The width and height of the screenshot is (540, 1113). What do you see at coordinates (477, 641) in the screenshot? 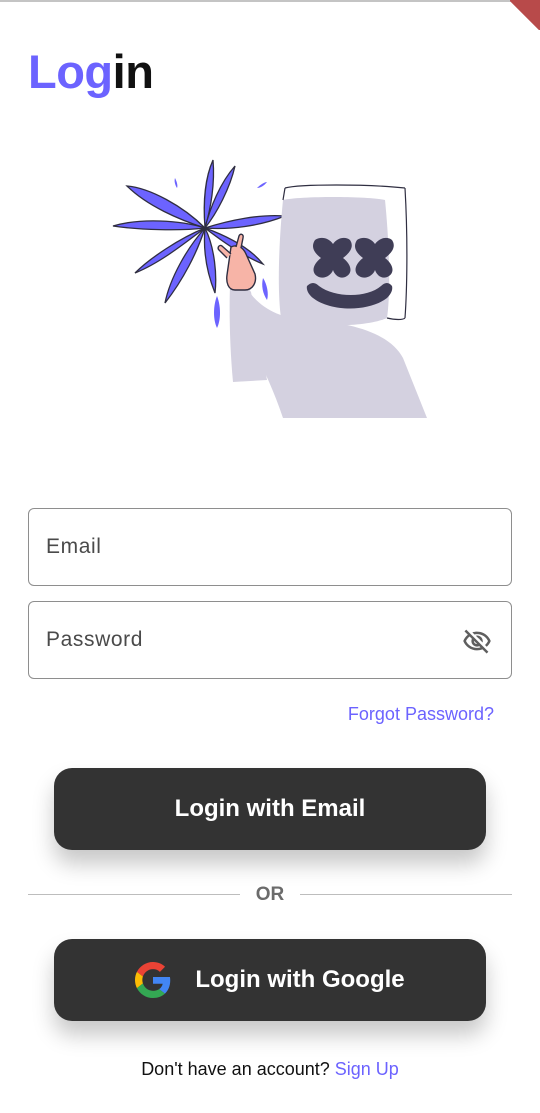
I see `eye-off-icon` at bounding box center [477, 641].